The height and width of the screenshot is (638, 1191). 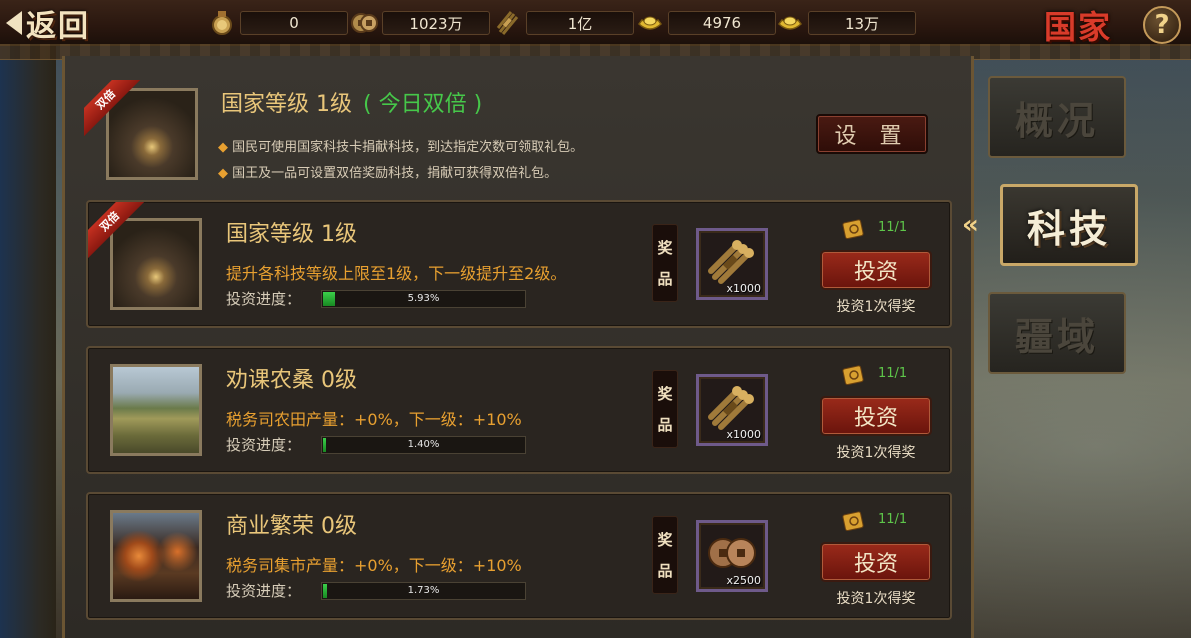 What do you see at coordinates (156, 410) in the screenshot?
I see `tech-image-farmland` at bounding box center [156, 410].